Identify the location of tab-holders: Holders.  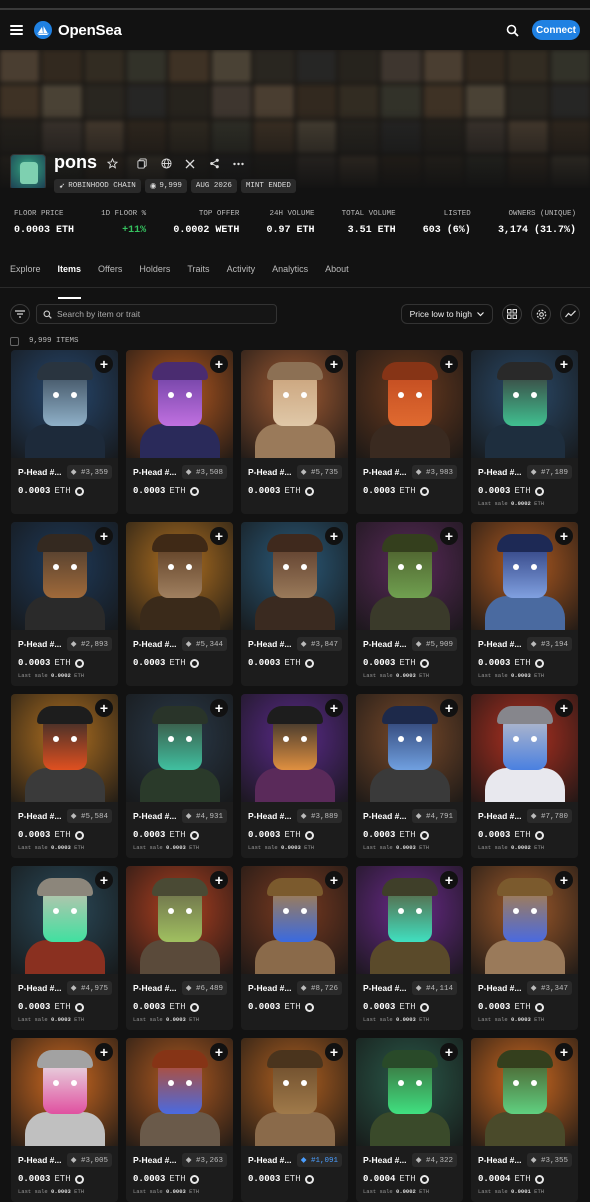
(154, 275).